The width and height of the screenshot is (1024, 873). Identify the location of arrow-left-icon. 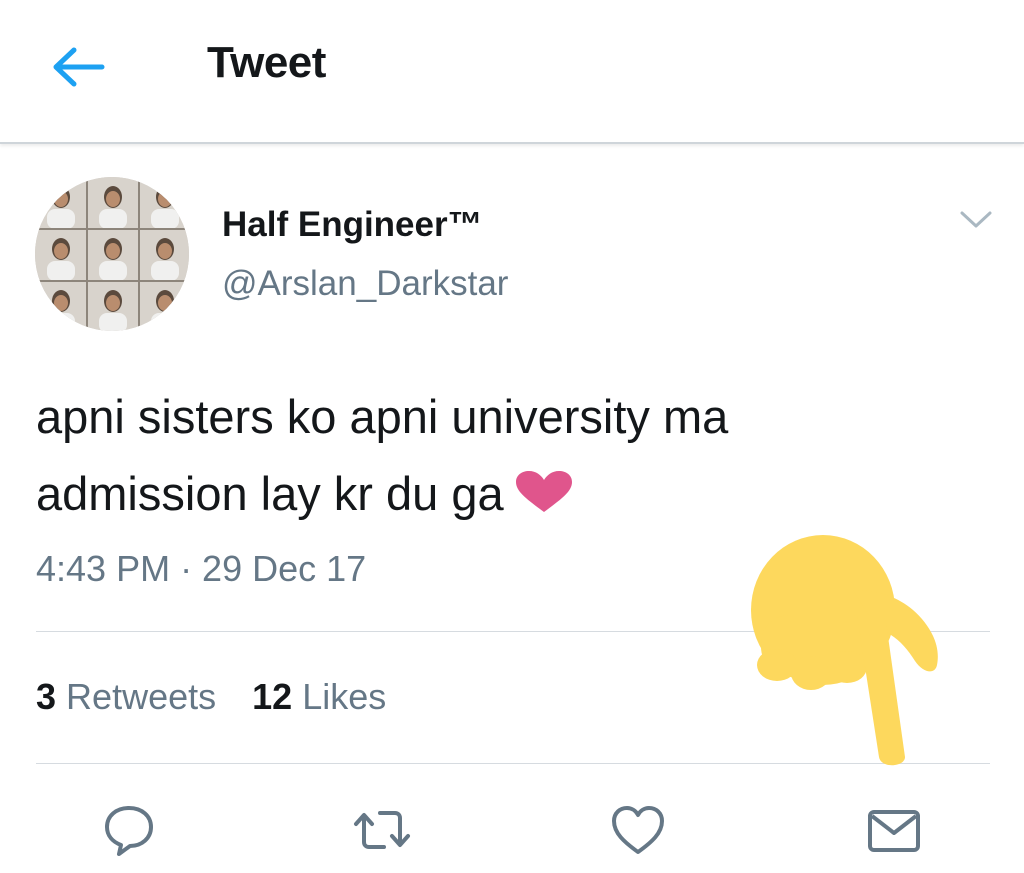
(79, 67).